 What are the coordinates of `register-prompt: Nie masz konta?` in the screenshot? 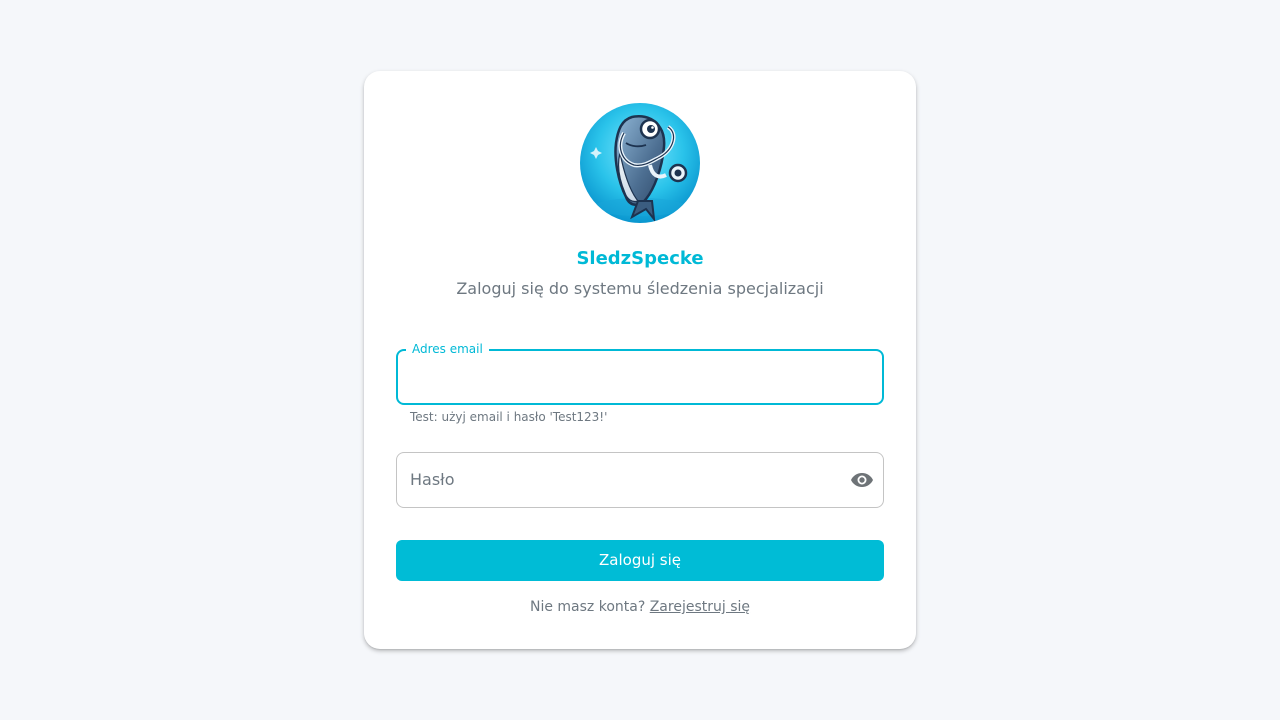 It's located at (587, 607).